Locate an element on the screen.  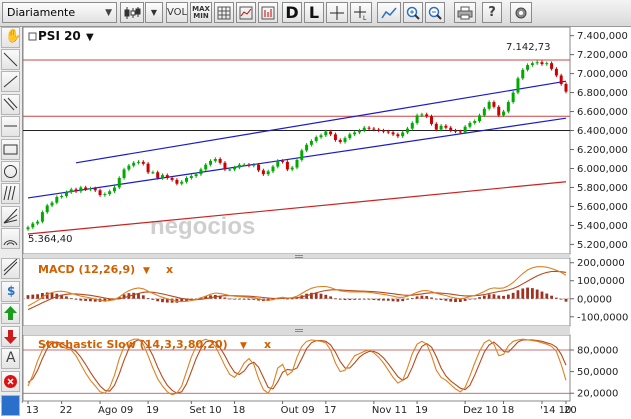
price-y-tick-label: 5.800,000 is located at coordinates (602, 188).